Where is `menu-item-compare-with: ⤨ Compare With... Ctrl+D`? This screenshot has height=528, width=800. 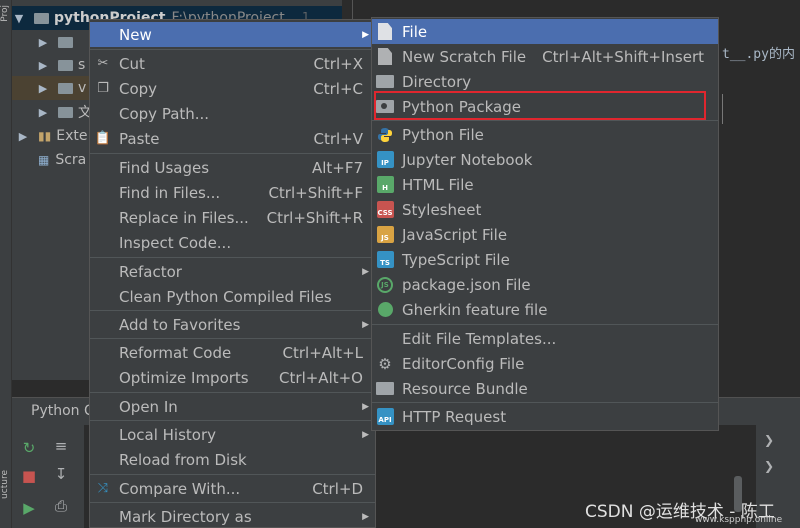 menu-item-compare-with: ⤨ Compare With... Ctrl+D is located at coordinates (232, 488).